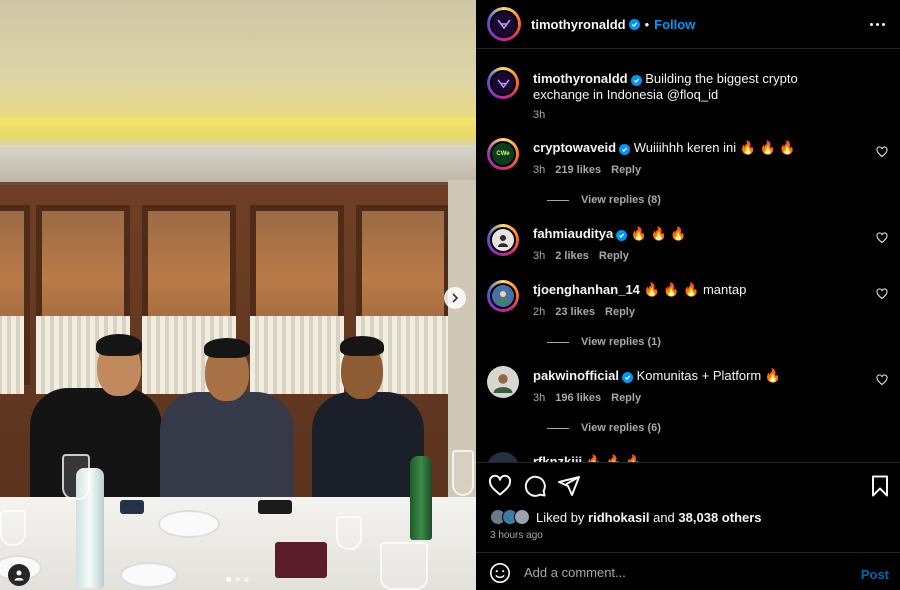 This screenshot has height=590, width=900. I want to click on carousel-next-button, so click(455, 298).